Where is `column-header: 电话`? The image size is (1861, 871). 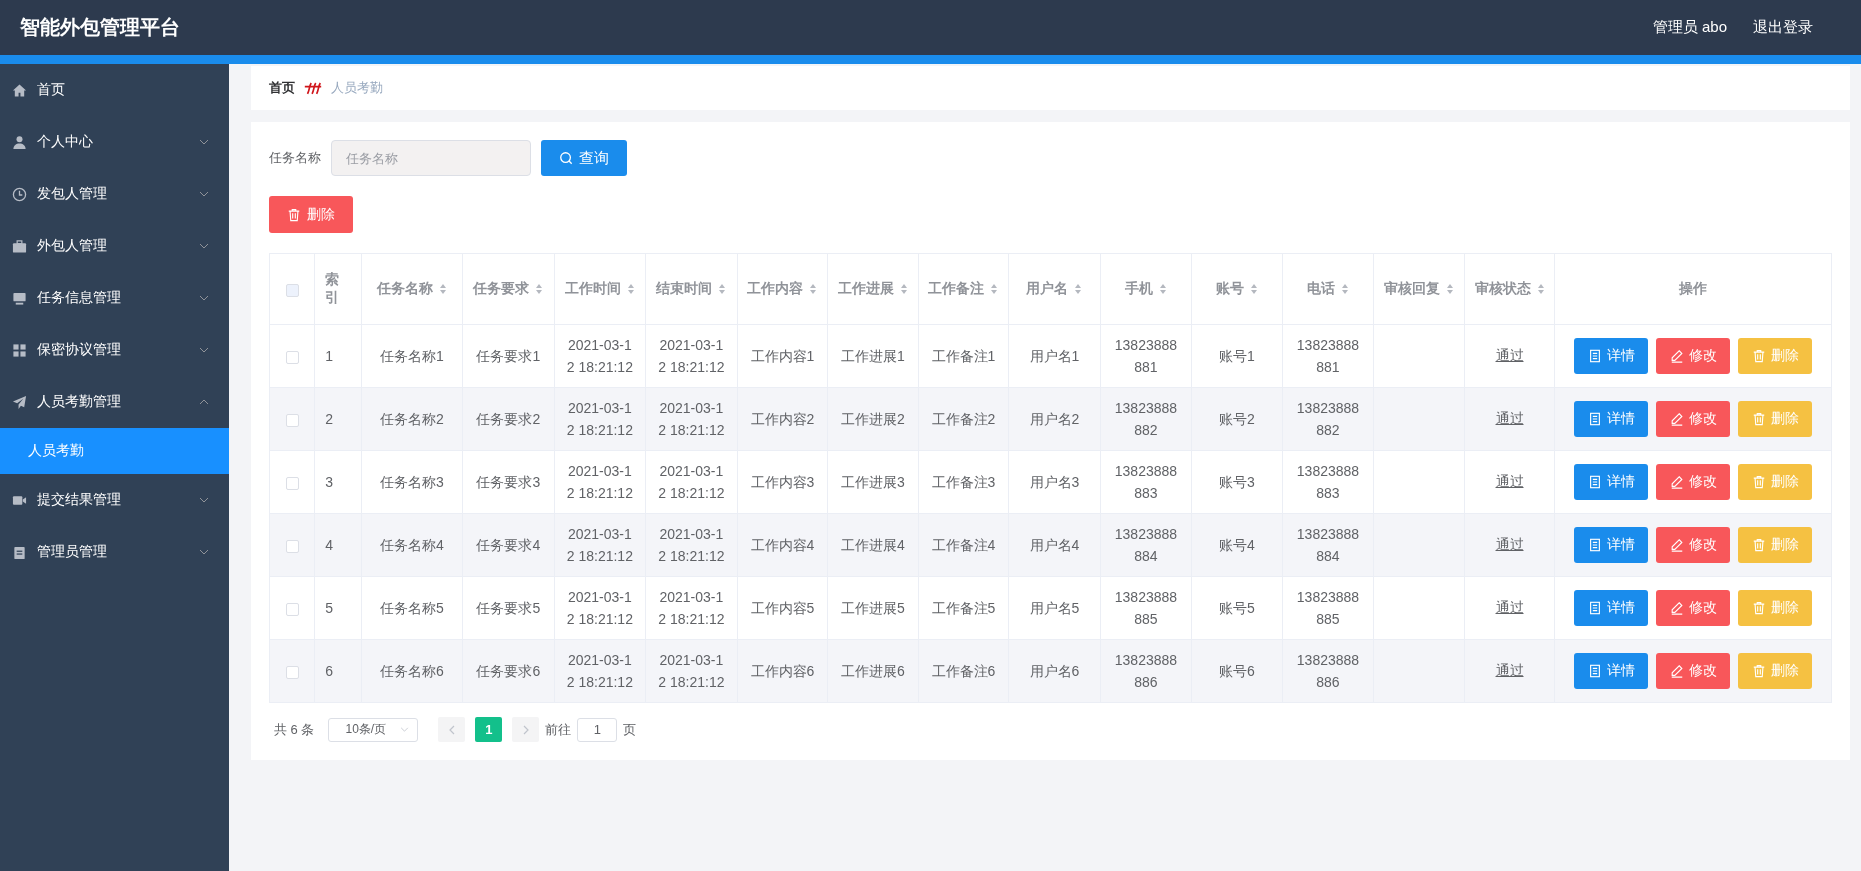
column-header: 电话 is located at coordinates (1328, 289).